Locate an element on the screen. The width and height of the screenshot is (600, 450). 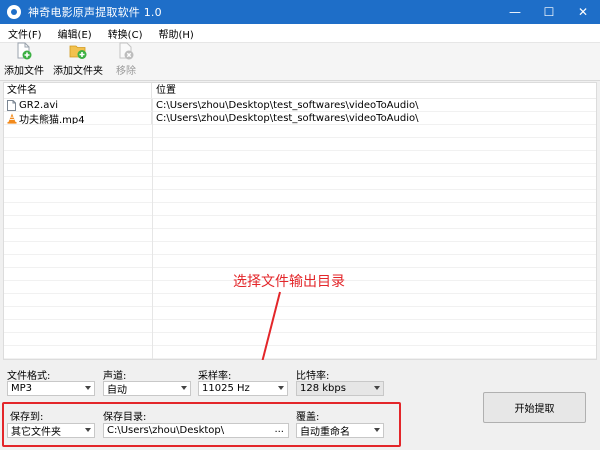
saveto-select: 其它文件夹 is located at coordinates (51, 430).